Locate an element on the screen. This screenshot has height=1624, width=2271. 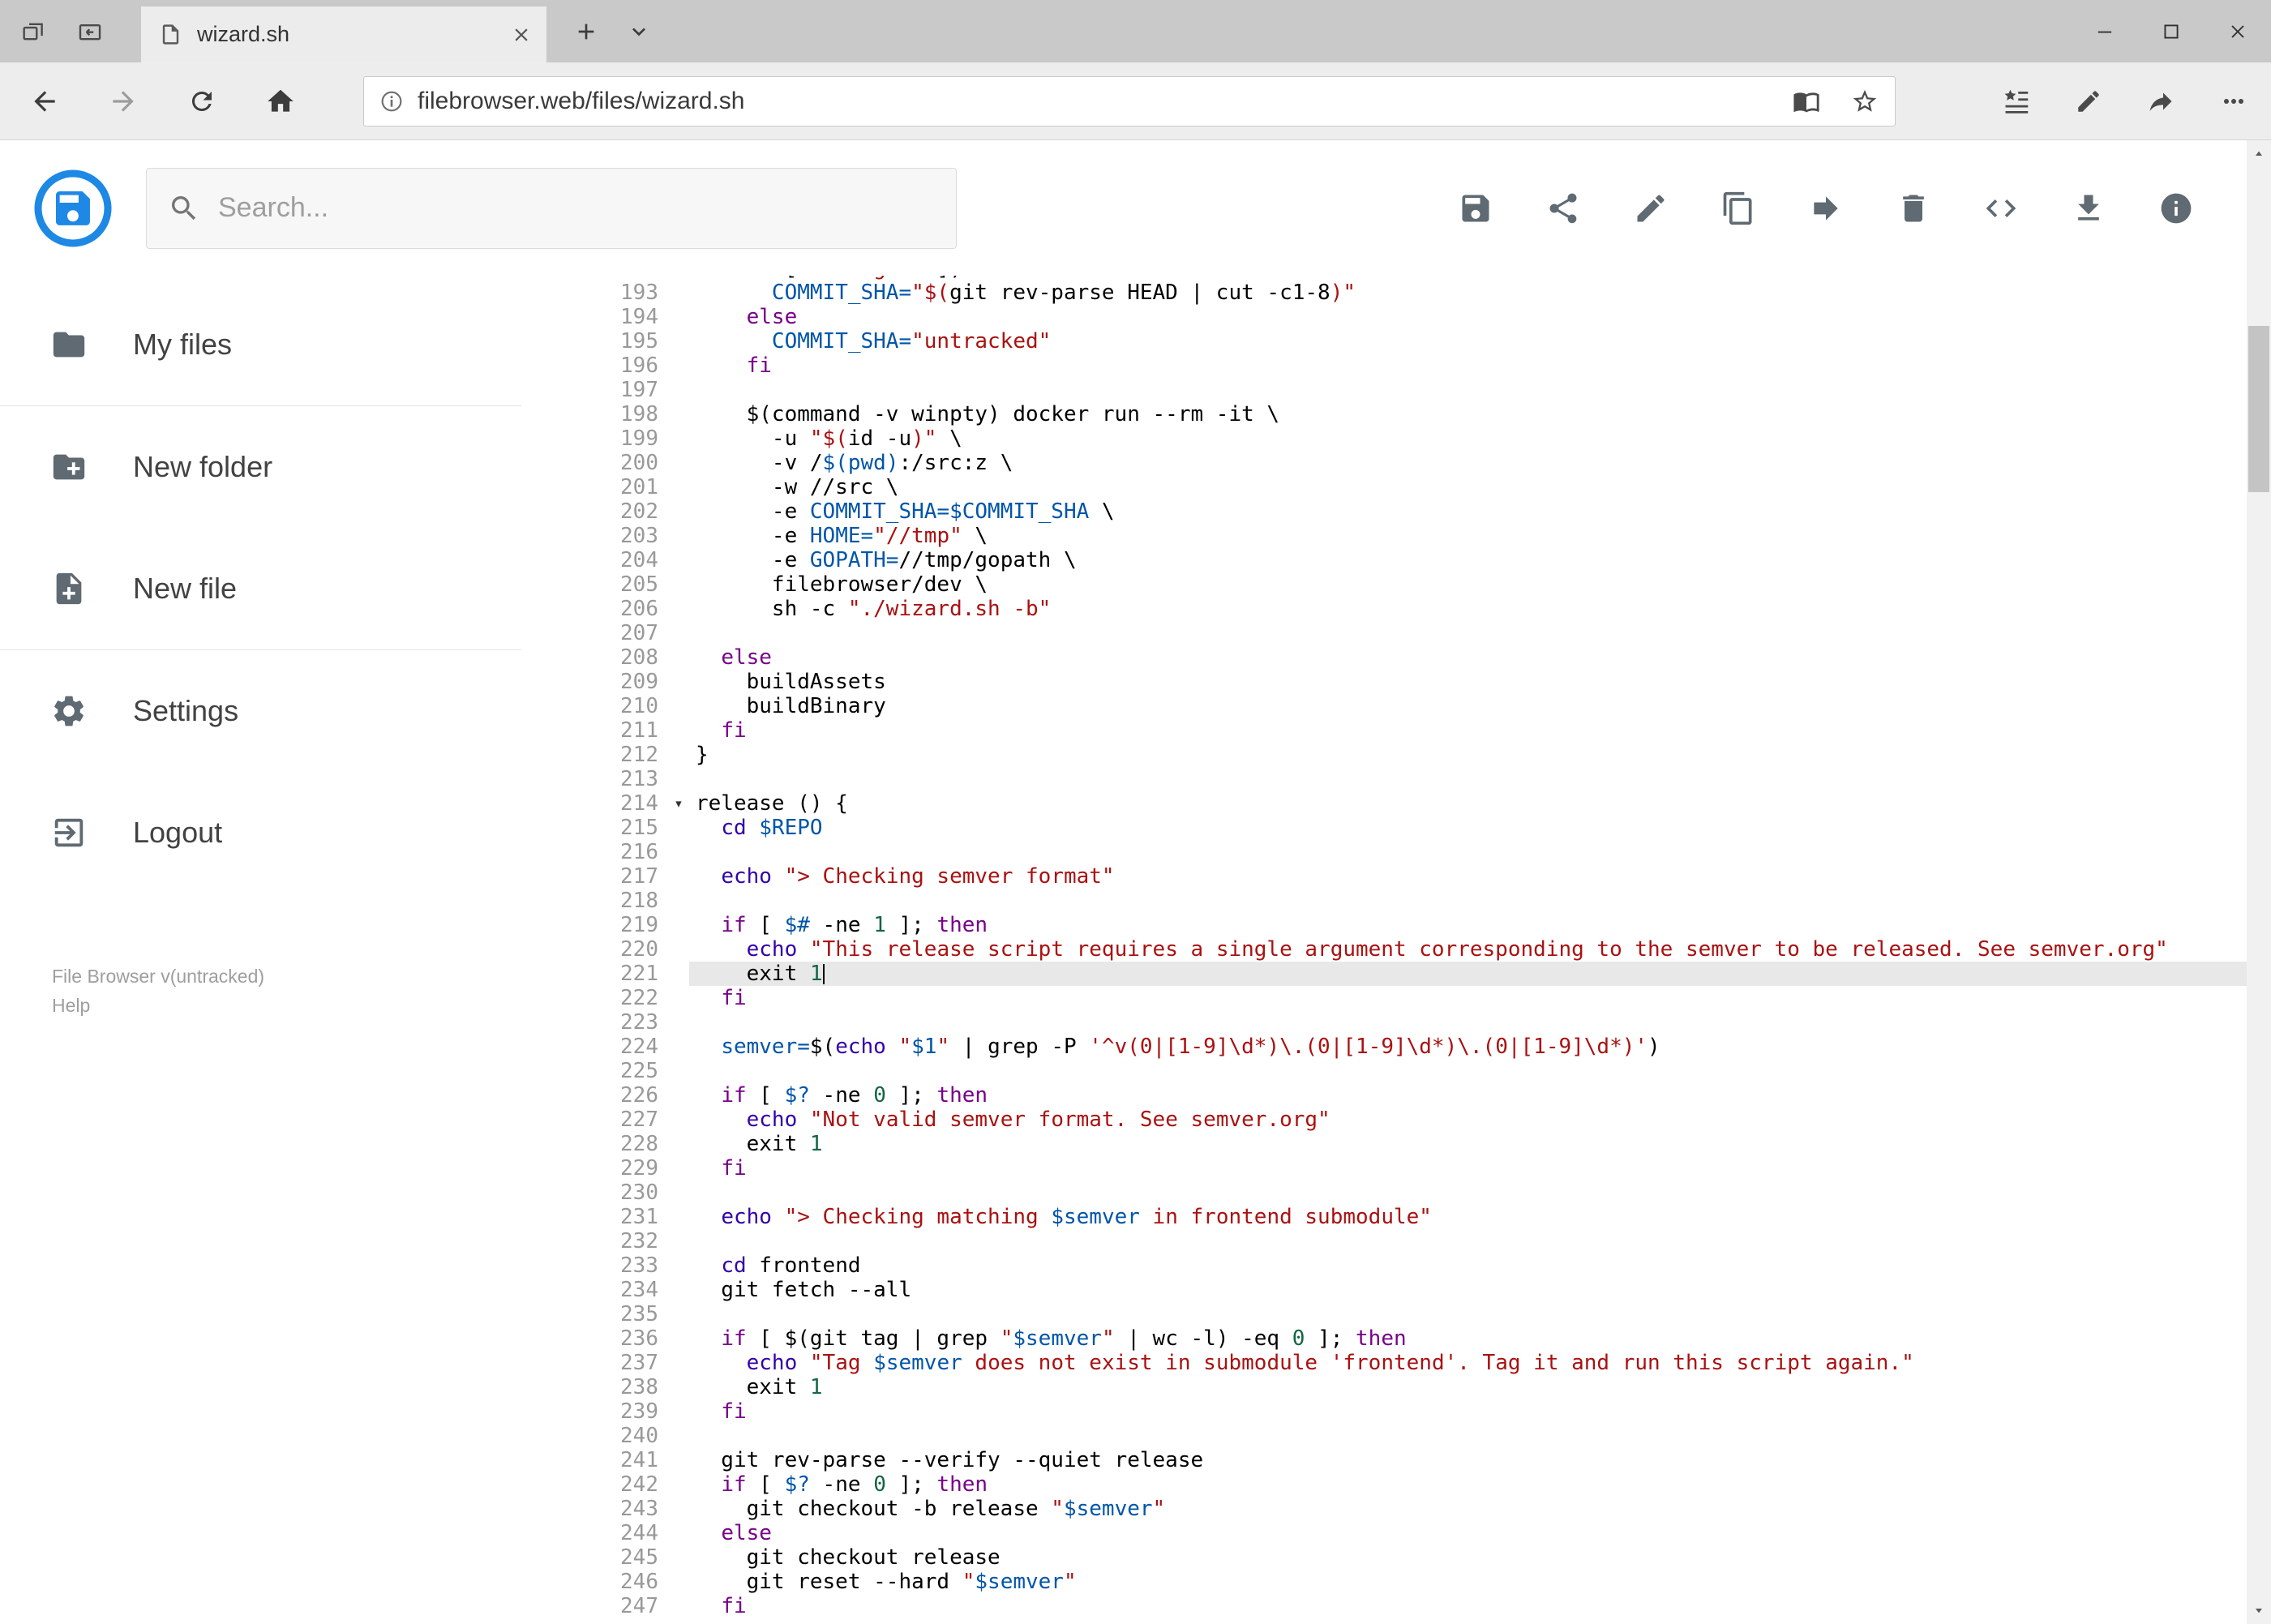
scroll-down-icon is located at coordinates (2259, 1610).